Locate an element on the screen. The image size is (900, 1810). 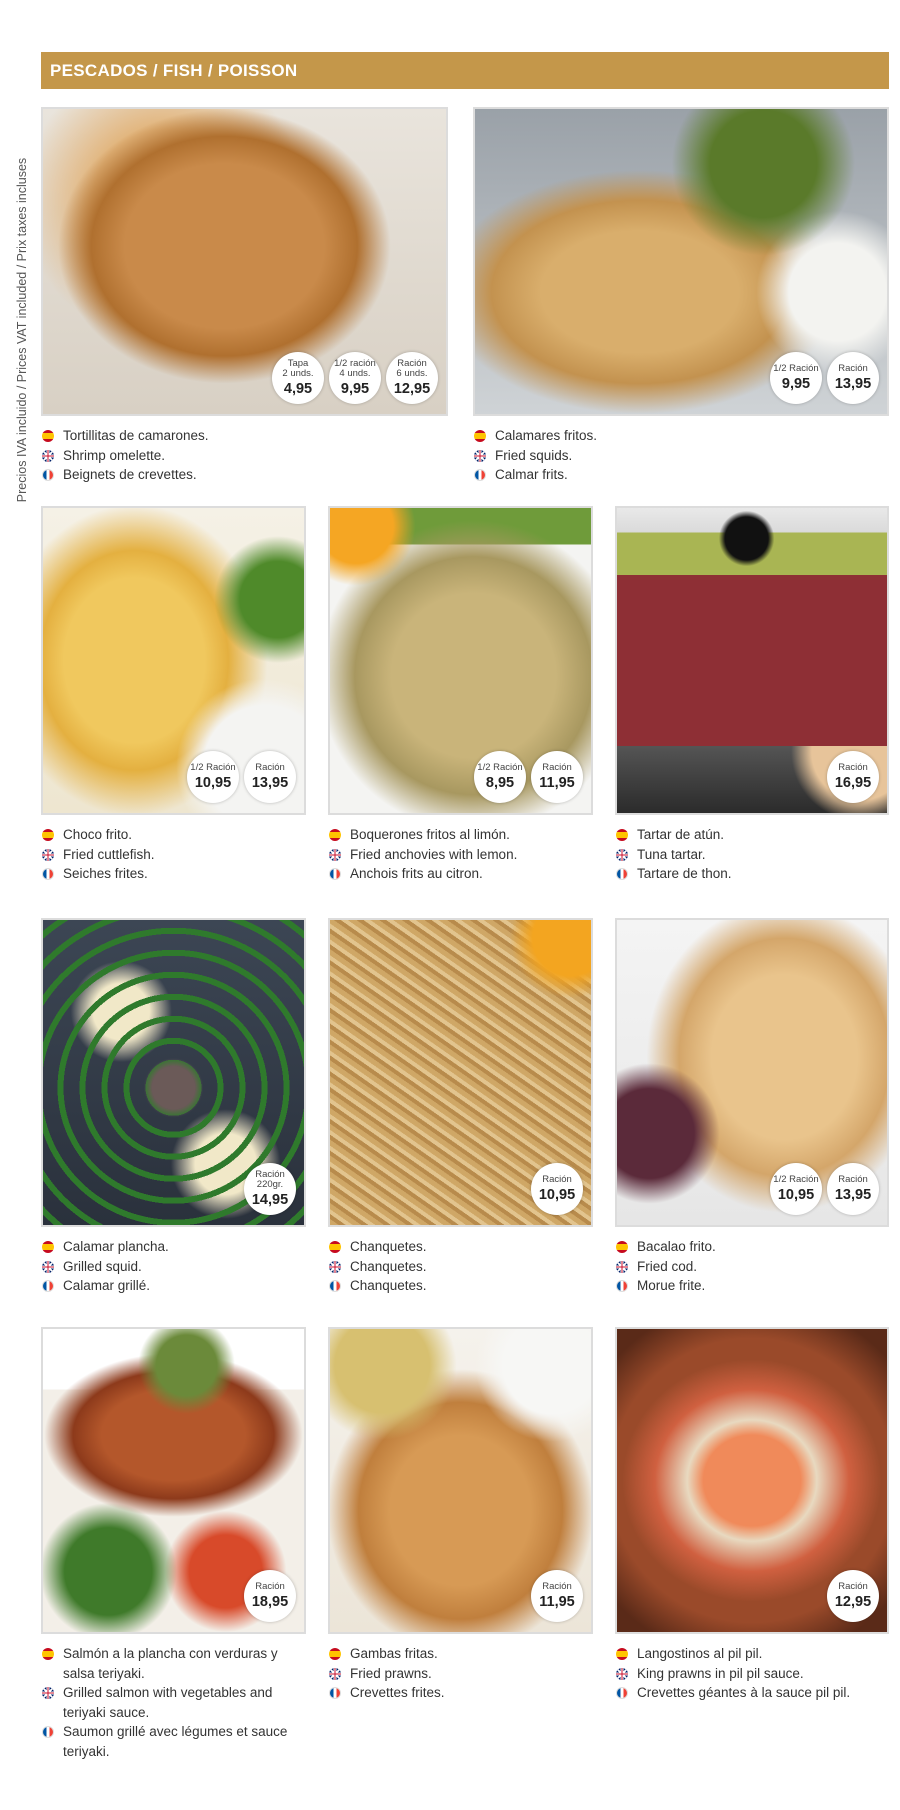
dish-photo: 1/2 Ración 9,95 Ración 13,95 is located at coordinates (681, 261).